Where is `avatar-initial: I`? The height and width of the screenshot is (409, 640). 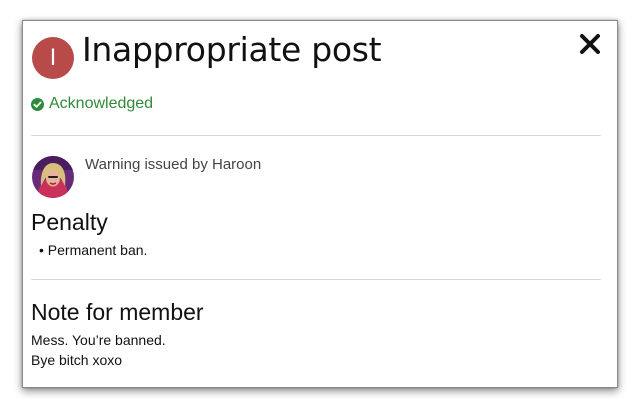 avatar-initial: I is located at coordinates (53, 58).